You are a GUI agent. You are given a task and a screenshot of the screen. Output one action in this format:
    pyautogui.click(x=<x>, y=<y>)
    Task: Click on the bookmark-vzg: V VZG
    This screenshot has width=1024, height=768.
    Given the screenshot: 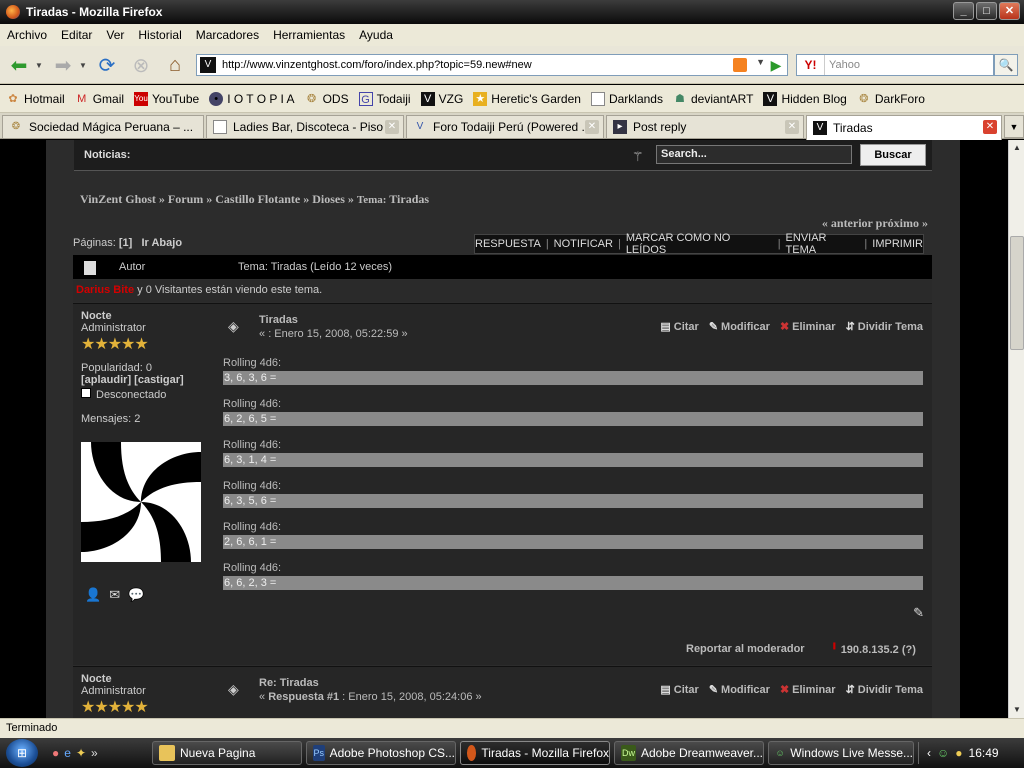 What is the action you would take?
    pyautogui.click(x=441, y=98)
    